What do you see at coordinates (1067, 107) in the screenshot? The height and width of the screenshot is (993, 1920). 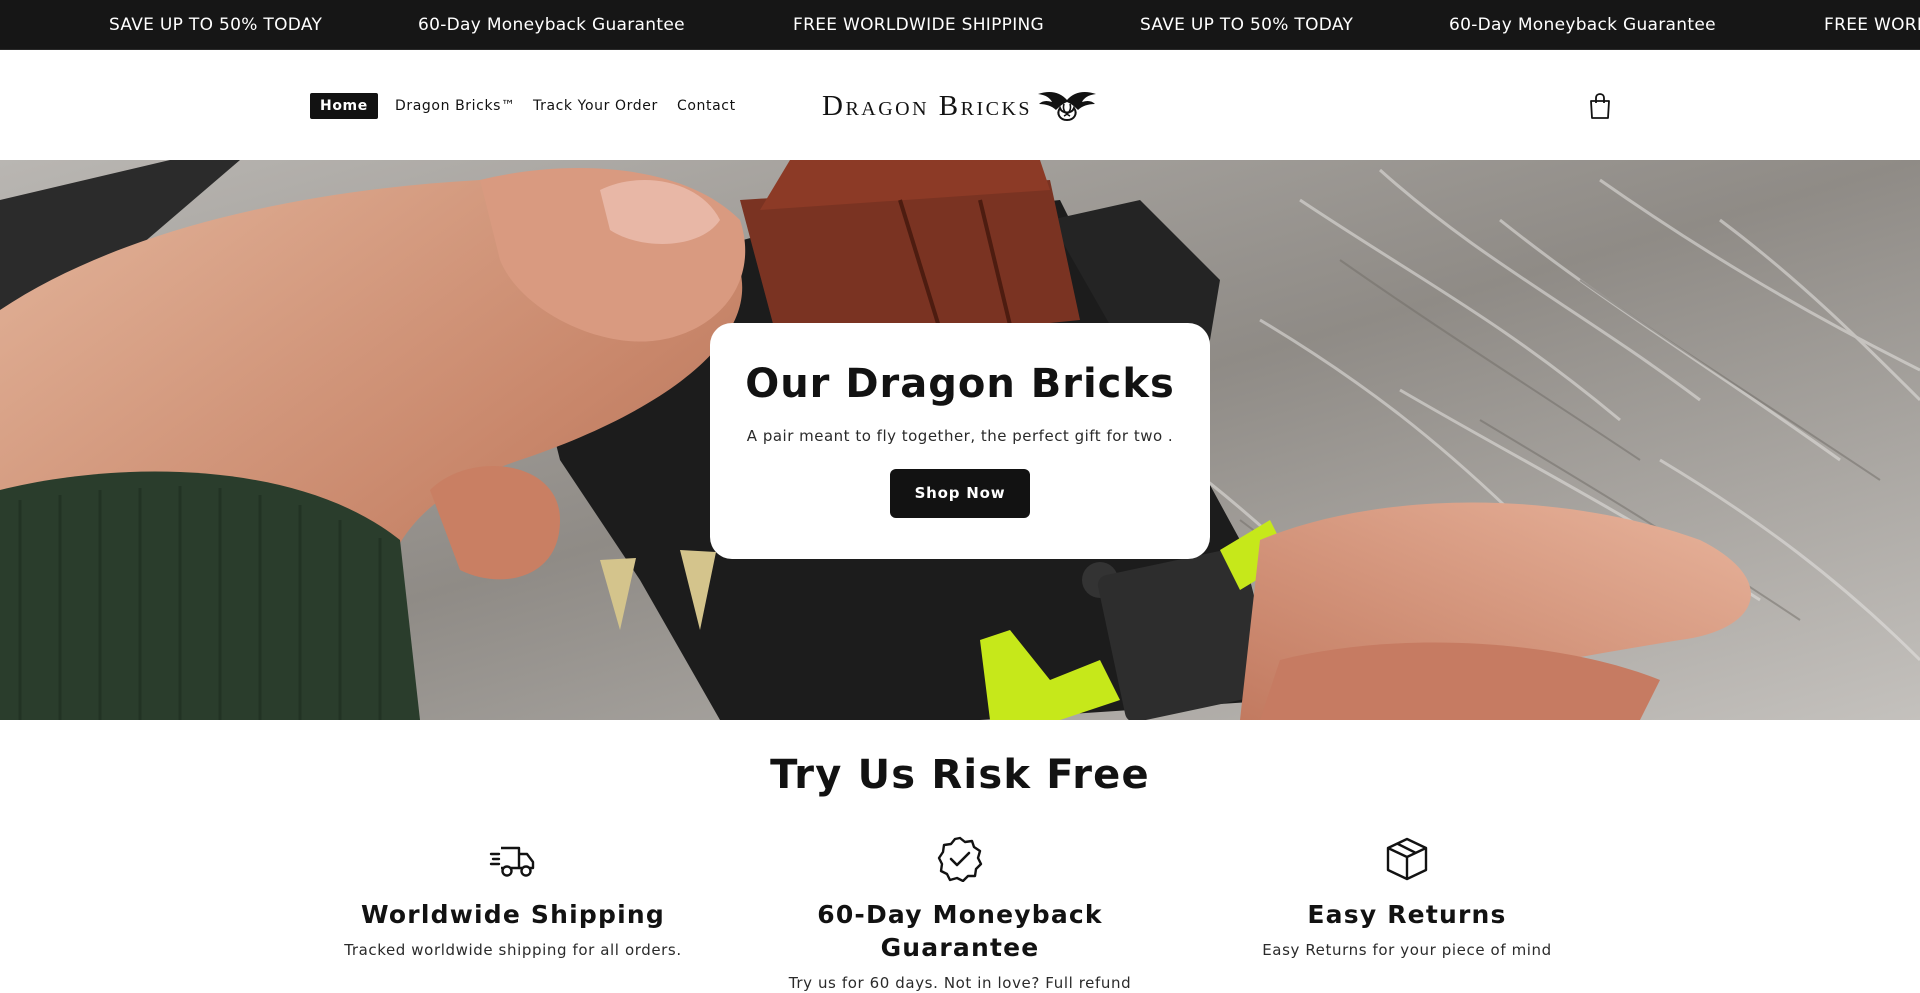 I see `dragon-logo-icon` at bounding box center [1067, 107].